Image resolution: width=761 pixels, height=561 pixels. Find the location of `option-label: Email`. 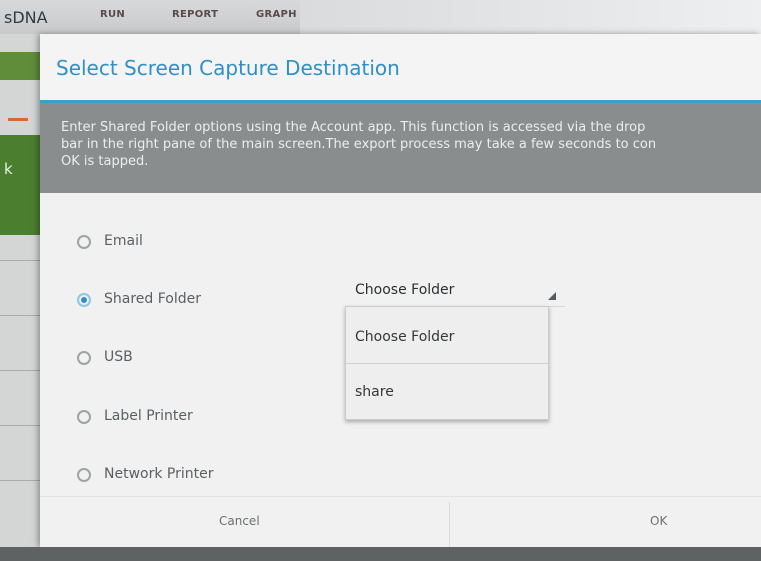

option-label: Email is located at coordinates (123, 241).